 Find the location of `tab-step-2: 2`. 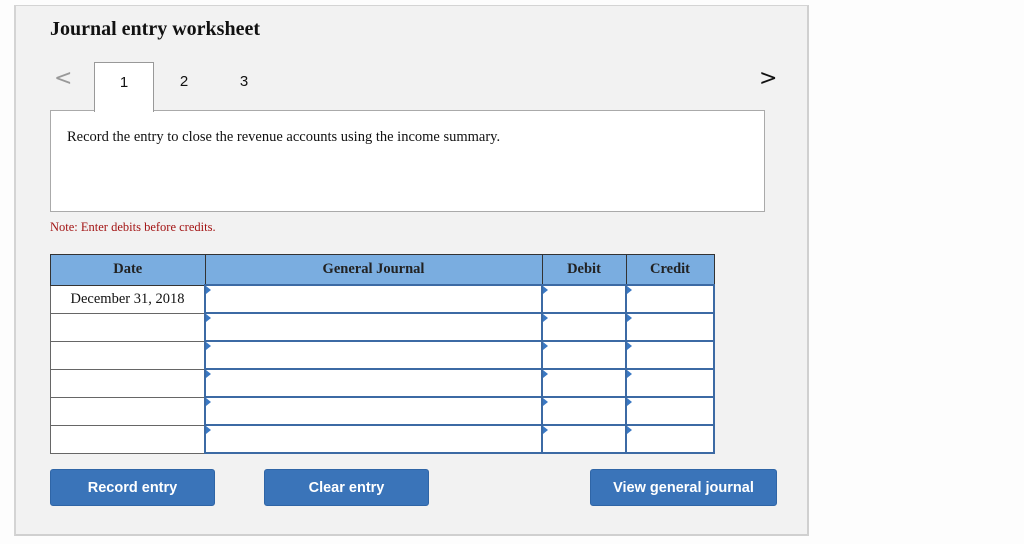

tab-step-2: 2 is located at coordinates (184, 86).